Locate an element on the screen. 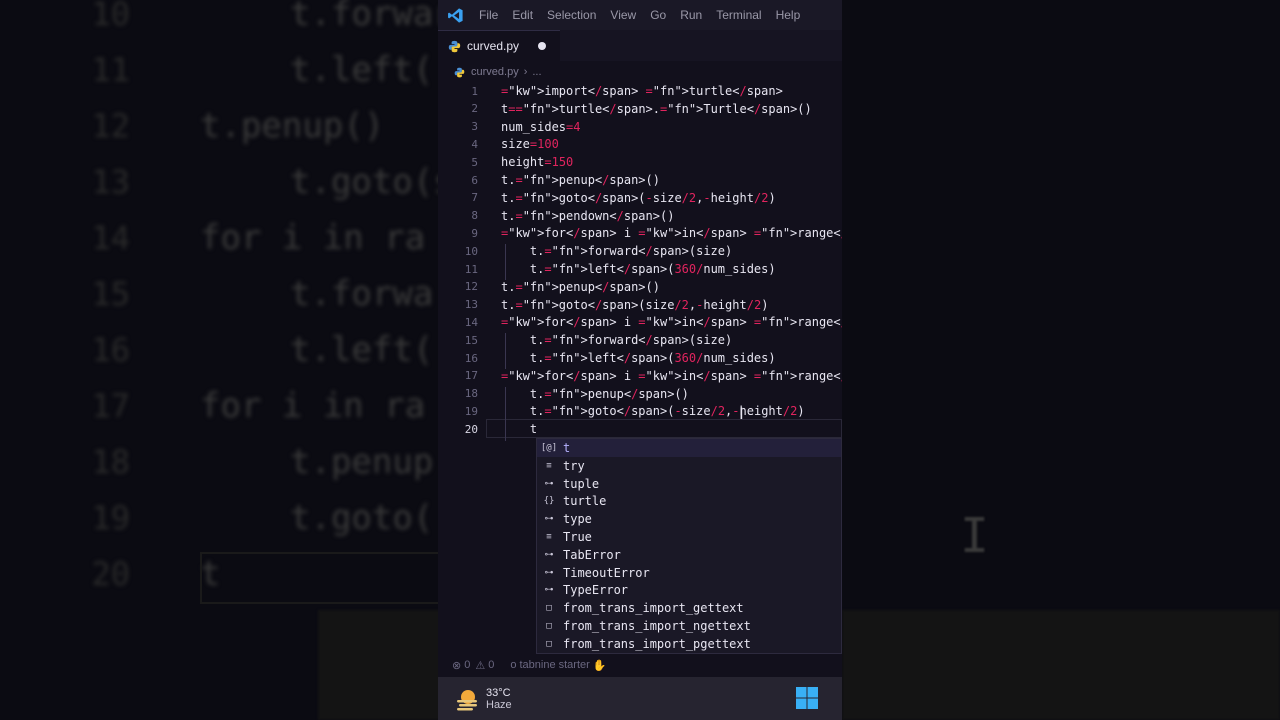 The height and width of the screenshot is (720, 1280). suggestion-item: □ from_trans_import_gettext is located at coordinates (689, 608).